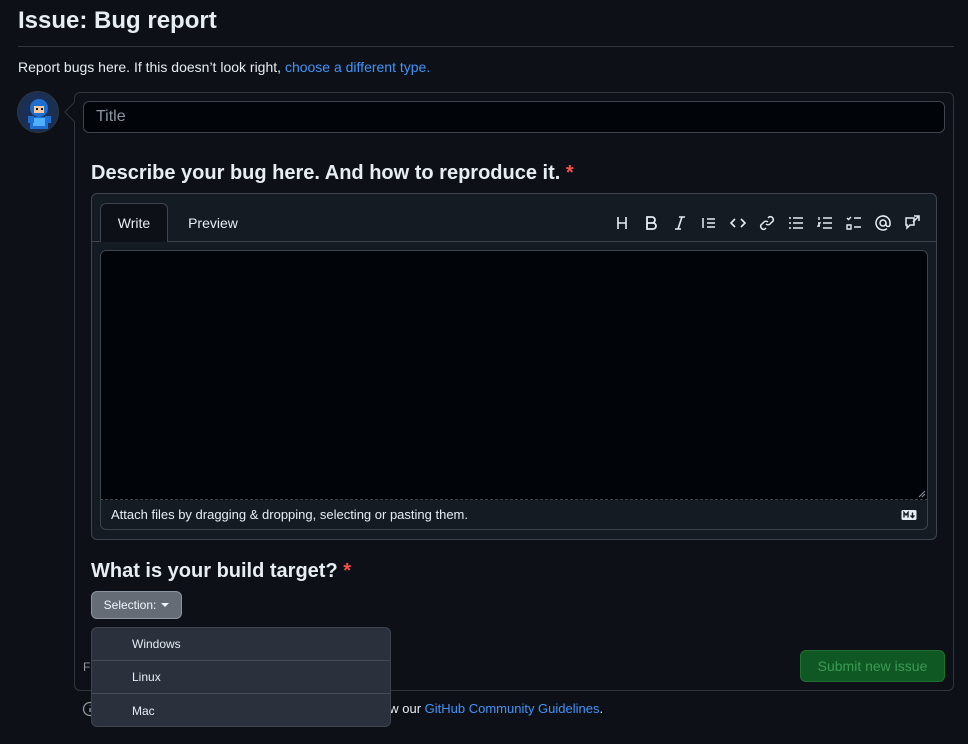 The height and width of the screenshot is (744, 968). Describe the element at coordinates (213, 222) in the screenshot. I see `tab-preview: Preview` at that location.